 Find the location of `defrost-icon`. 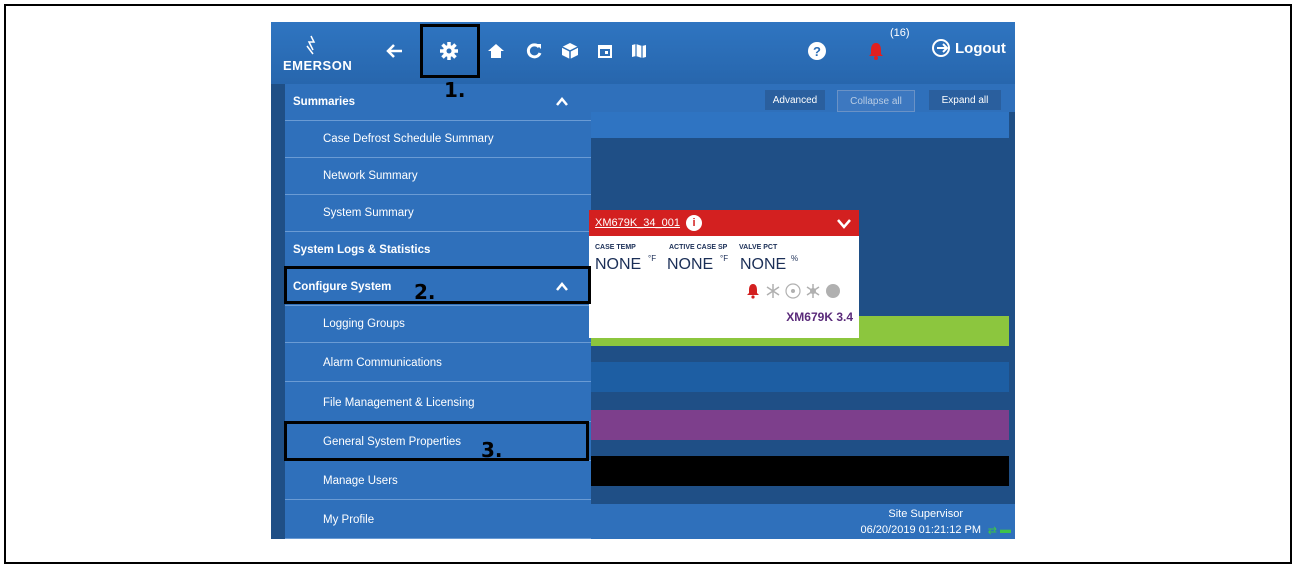

defrost-icon is located at coordinates (813, 291).